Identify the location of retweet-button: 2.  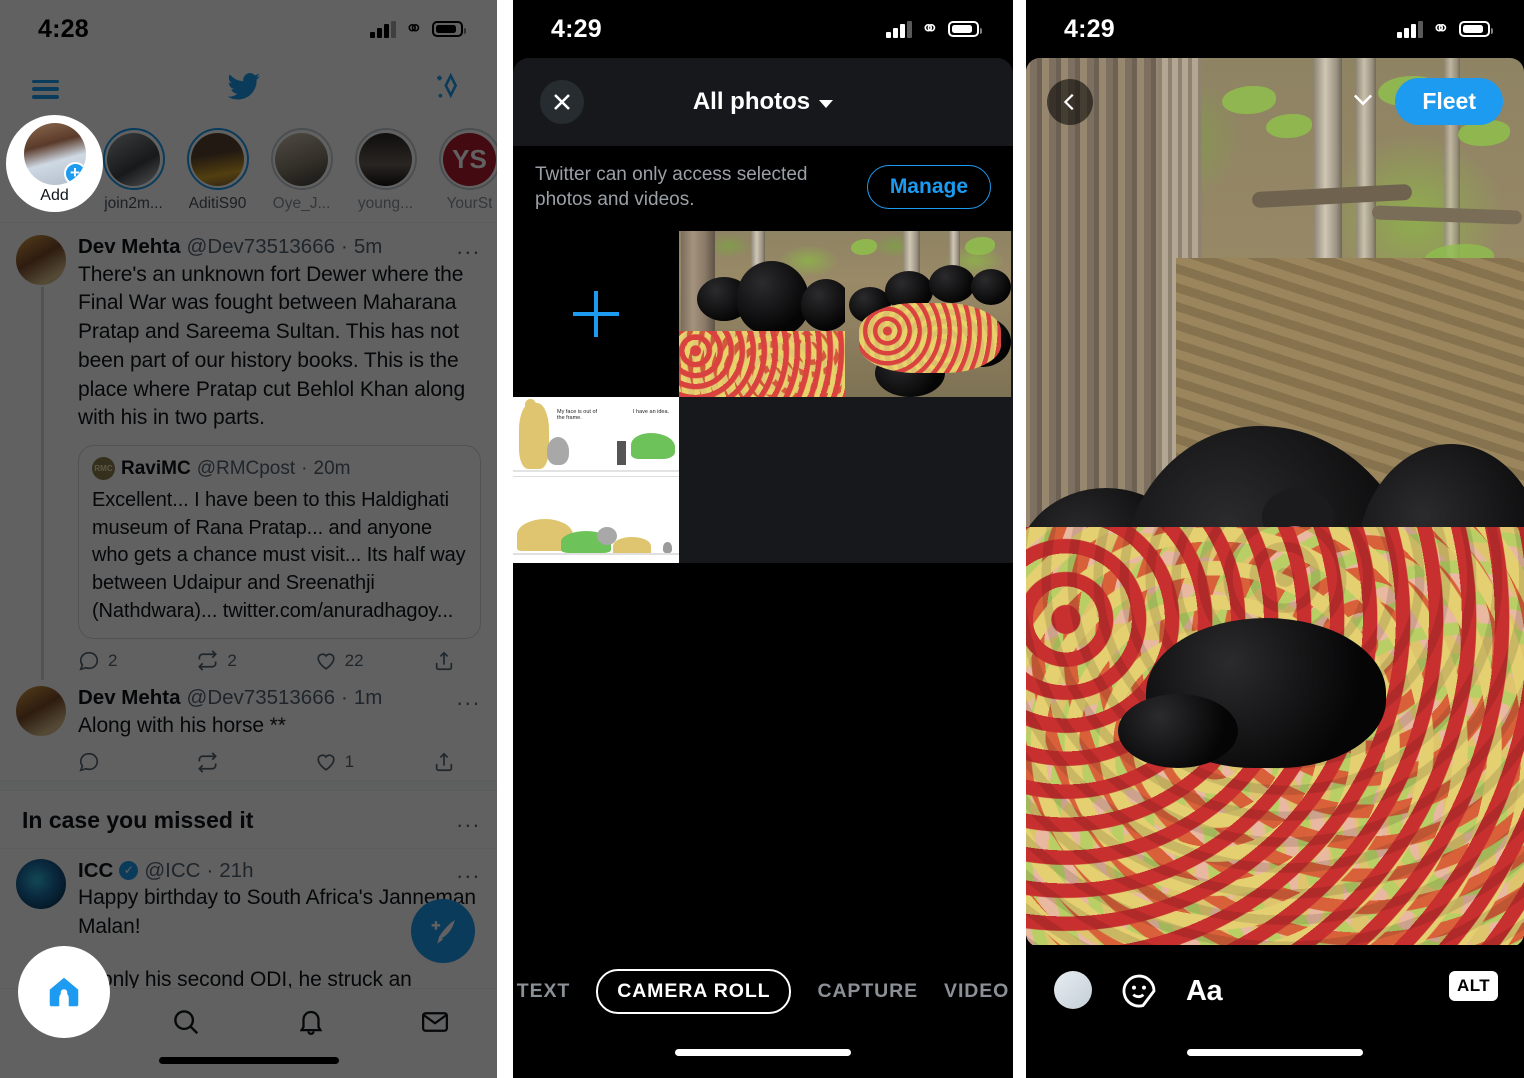
(255, 660).